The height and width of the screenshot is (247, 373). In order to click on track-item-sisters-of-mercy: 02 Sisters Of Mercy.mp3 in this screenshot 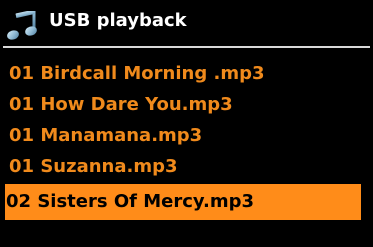, I will do `click(183, 202)`.